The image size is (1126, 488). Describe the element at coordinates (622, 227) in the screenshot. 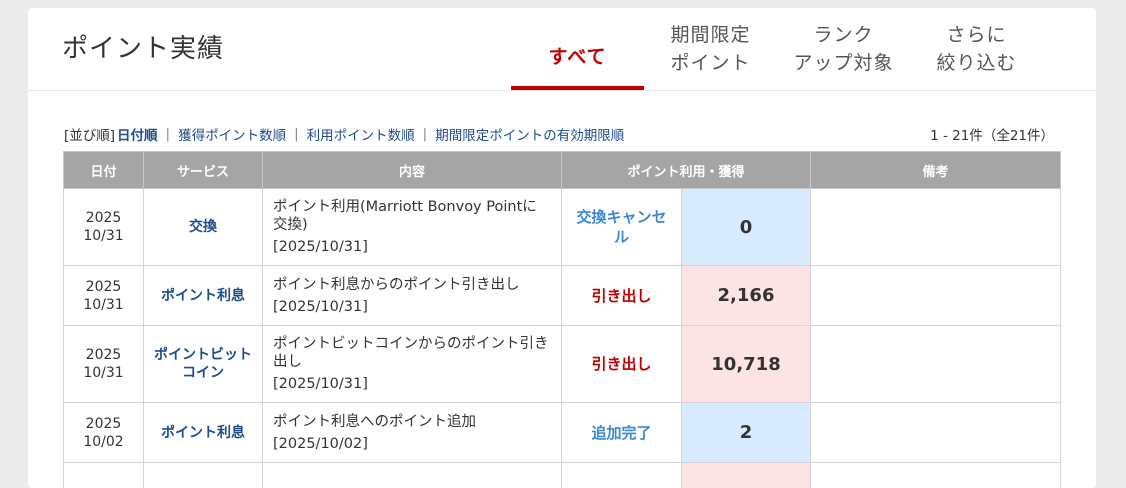

I see `row-action-exchange-cancel: 交換キャンセル` at that location.